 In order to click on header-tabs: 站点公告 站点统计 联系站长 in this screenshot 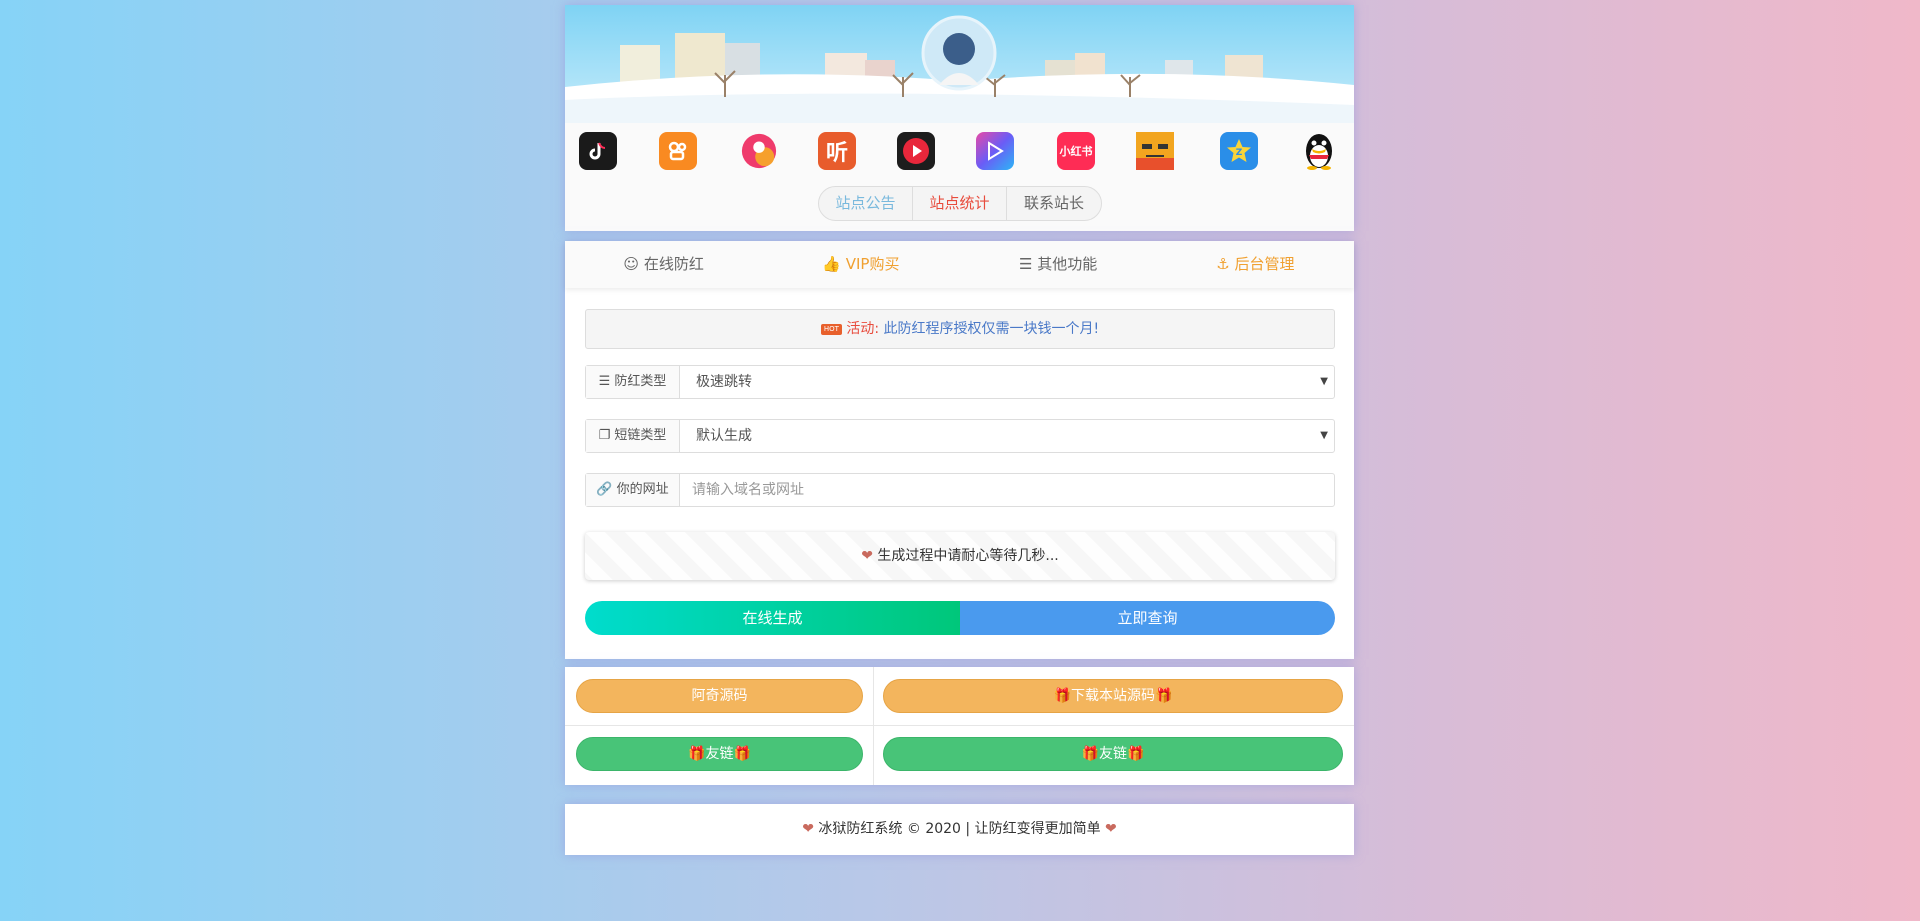, I will do `click(960, 203)`.